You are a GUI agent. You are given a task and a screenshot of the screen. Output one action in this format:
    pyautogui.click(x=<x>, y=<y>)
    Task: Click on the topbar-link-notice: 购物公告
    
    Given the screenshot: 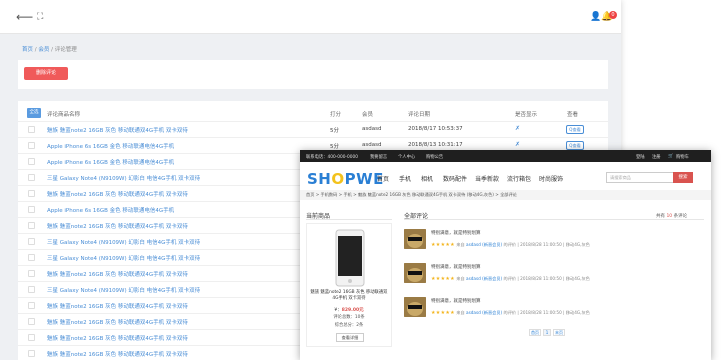 What is the action you would take?
    pyautogui.click(x=434, y=157)
    